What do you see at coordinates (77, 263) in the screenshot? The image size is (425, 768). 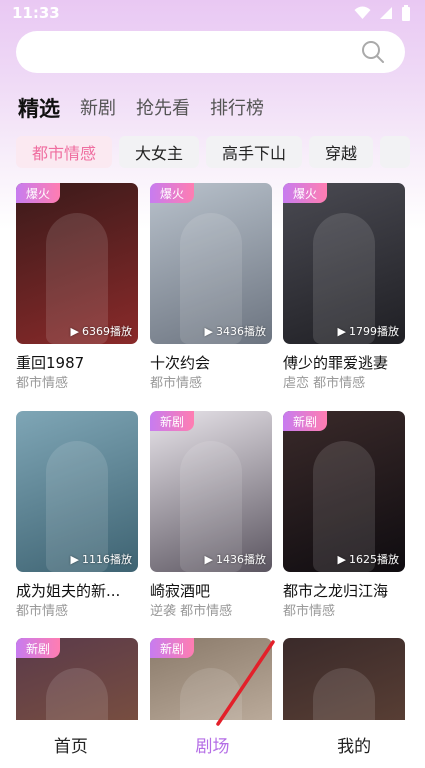 I see `poster-image: 爆火 ▶ 6369播放` at bounding box center [77, 263].